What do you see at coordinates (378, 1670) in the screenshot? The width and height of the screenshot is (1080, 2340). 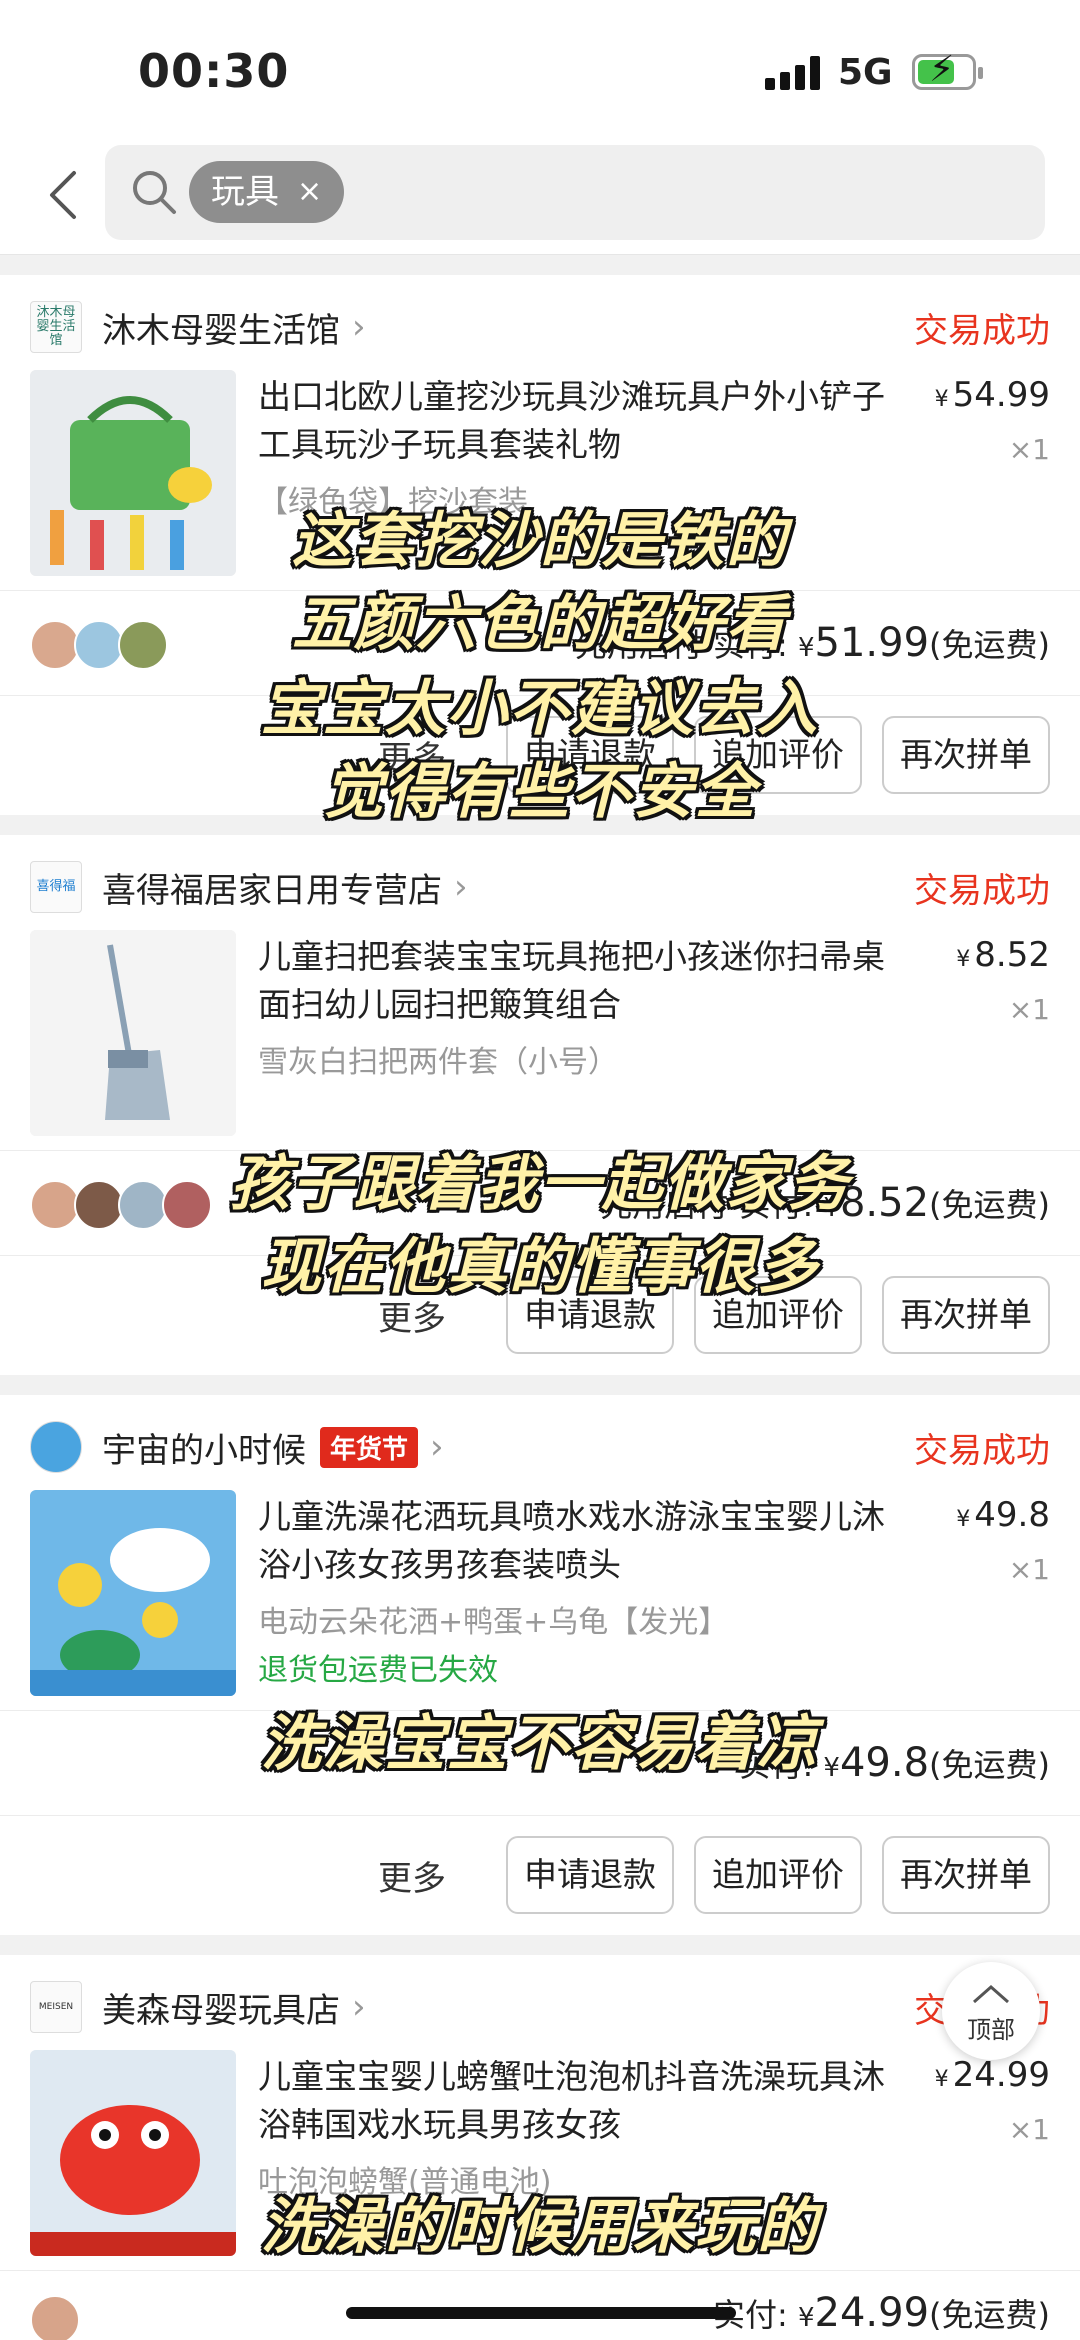 I see `return-shipping-notice: 退货包运费已失效` at bounding box center [378, 1670].